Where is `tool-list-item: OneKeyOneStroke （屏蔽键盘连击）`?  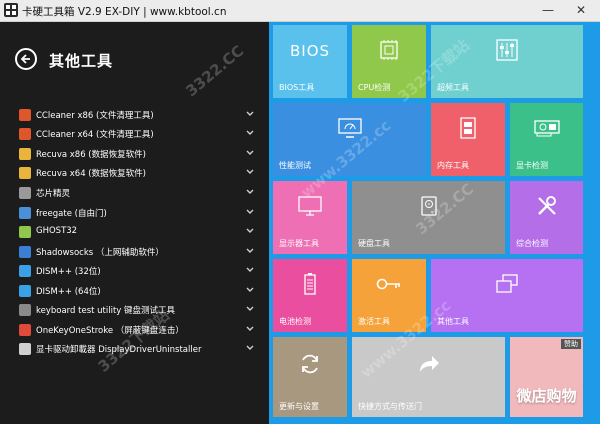 tool-list-item: OneKeyOneStroke （屏蔽键盘连击） is located at coordinates (134, 331).